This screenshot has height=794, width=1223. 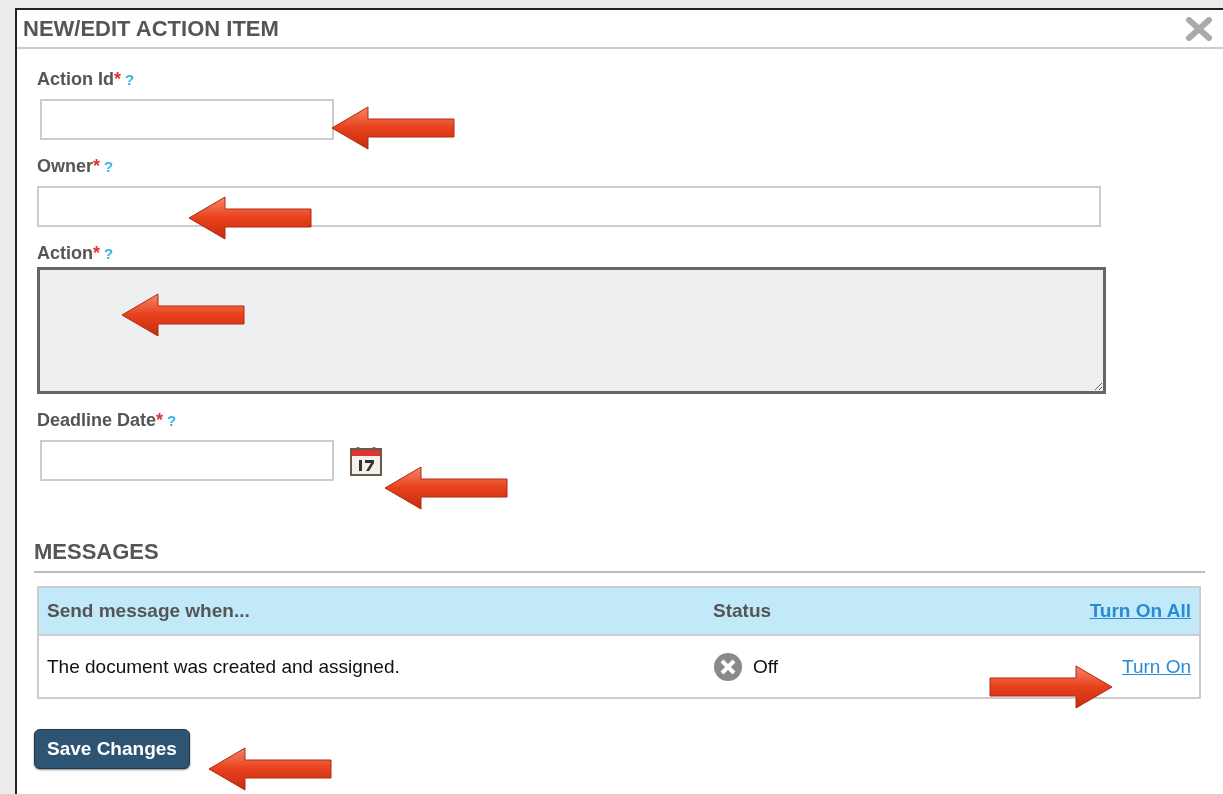 What do you see at coordinates (619, 556) in the screenshot?
I see `section-heading: MESSAGES` at bounding box center [619, 556].